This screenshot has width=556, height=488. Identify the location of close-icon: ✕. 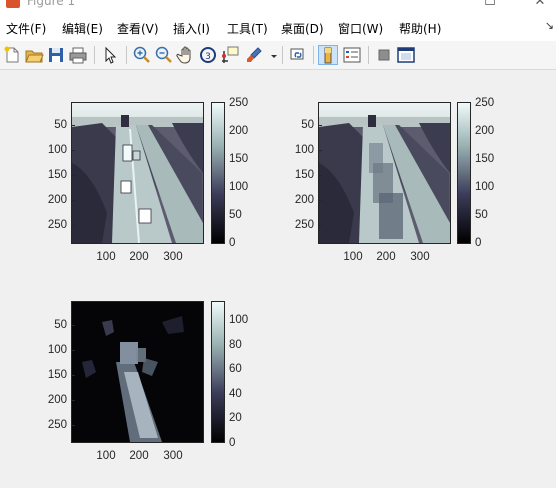
(540, 6).